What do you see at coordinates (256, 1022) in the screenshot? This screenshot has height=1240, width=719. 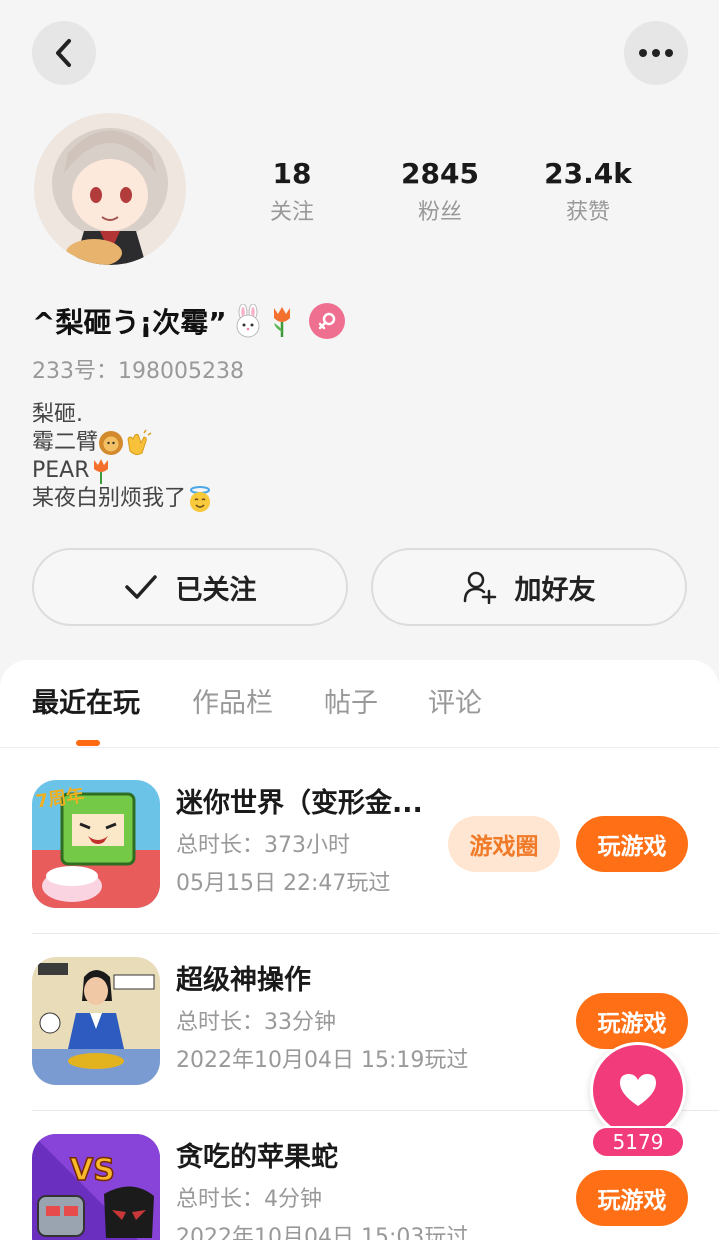 I see `game-duration: 总时长：33分钟` at bounding box center [256, 1022].